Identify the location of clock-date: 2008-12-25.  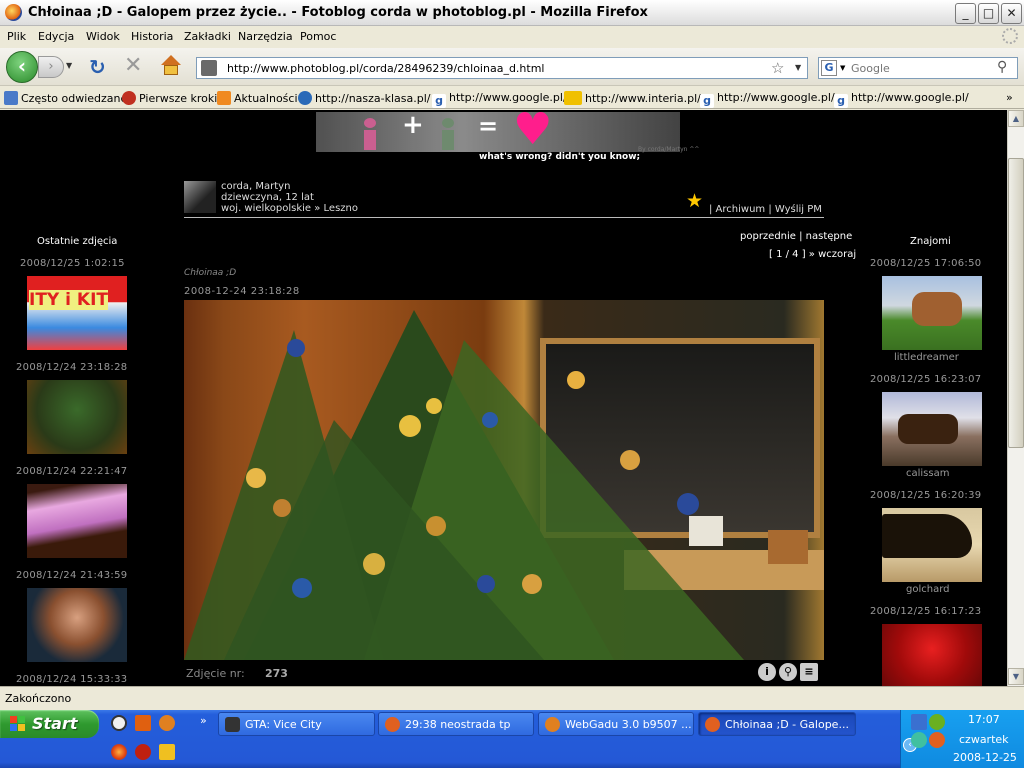
(985, 757).